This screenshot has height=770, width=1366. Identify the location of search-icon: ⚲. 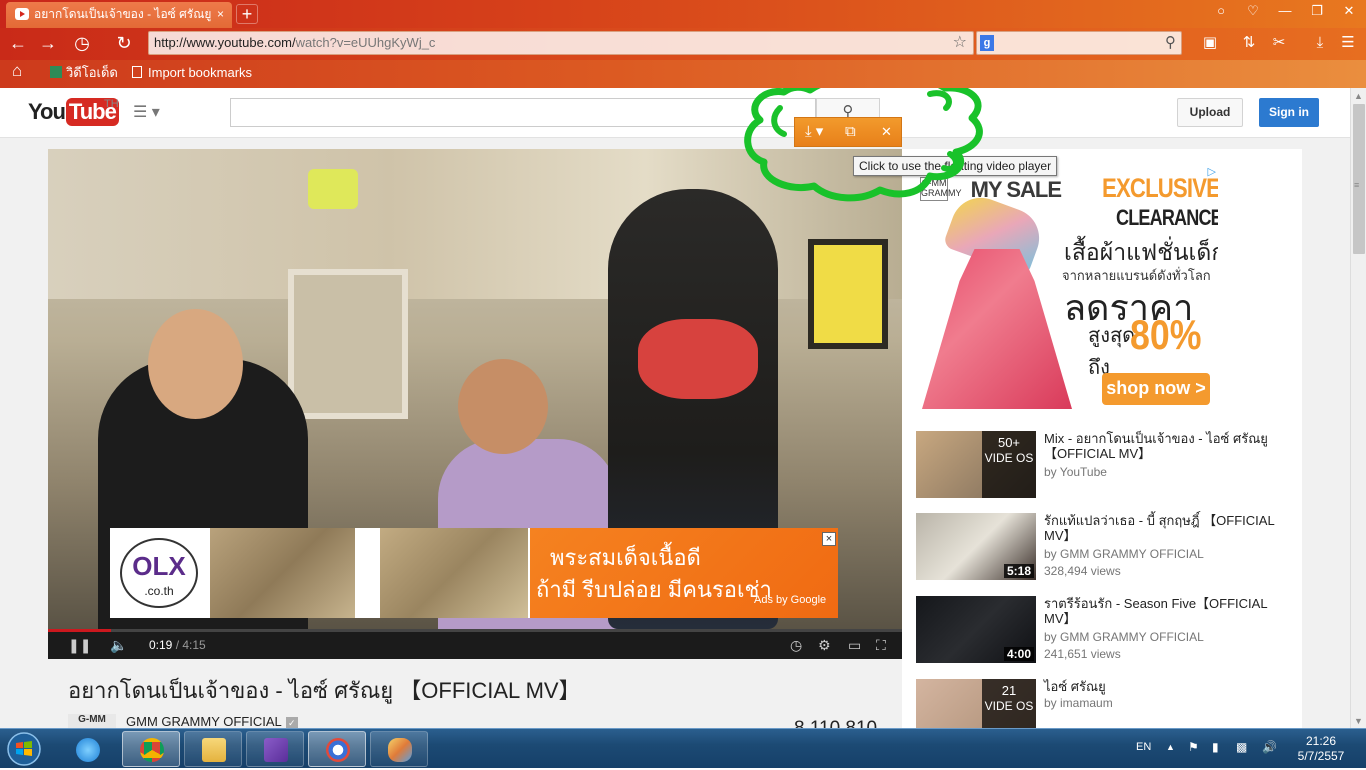
(1170, 42).